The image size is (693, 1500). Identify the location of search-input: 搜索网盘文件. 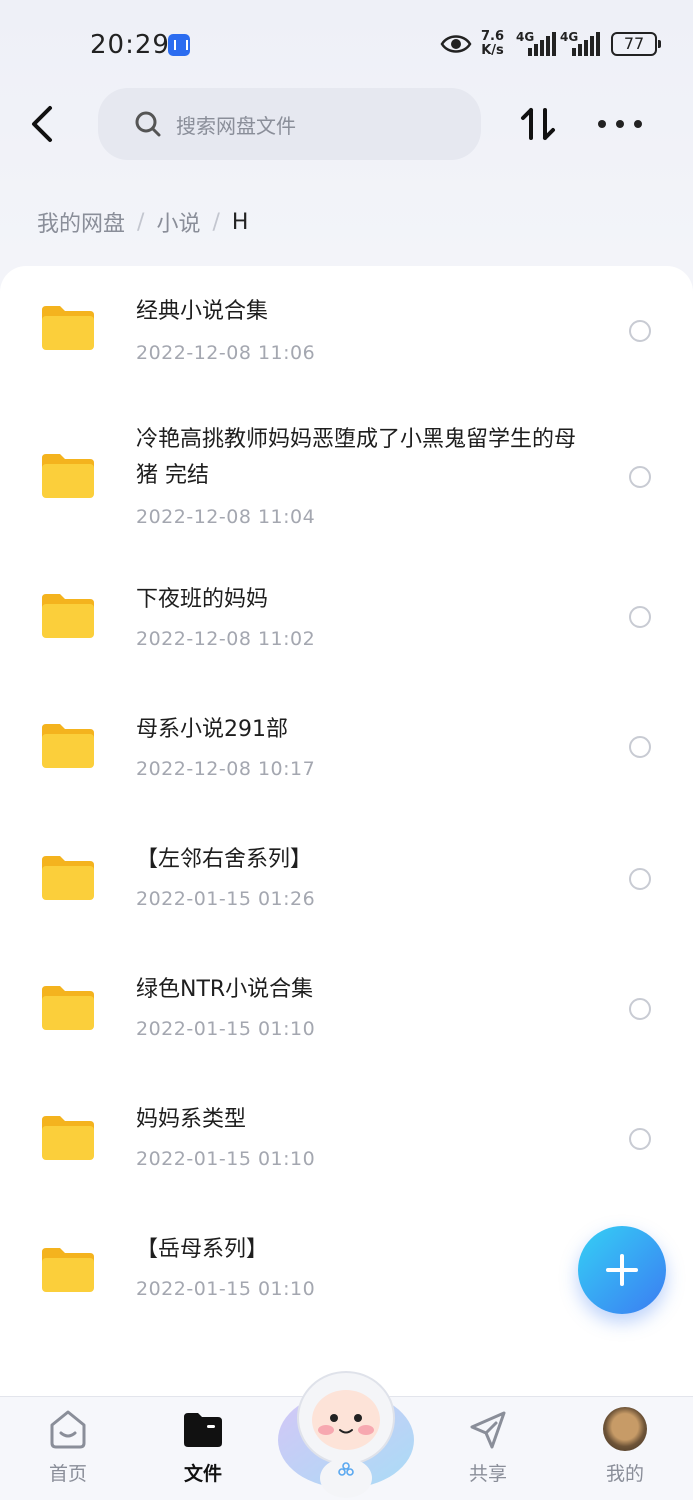
(289, 124).